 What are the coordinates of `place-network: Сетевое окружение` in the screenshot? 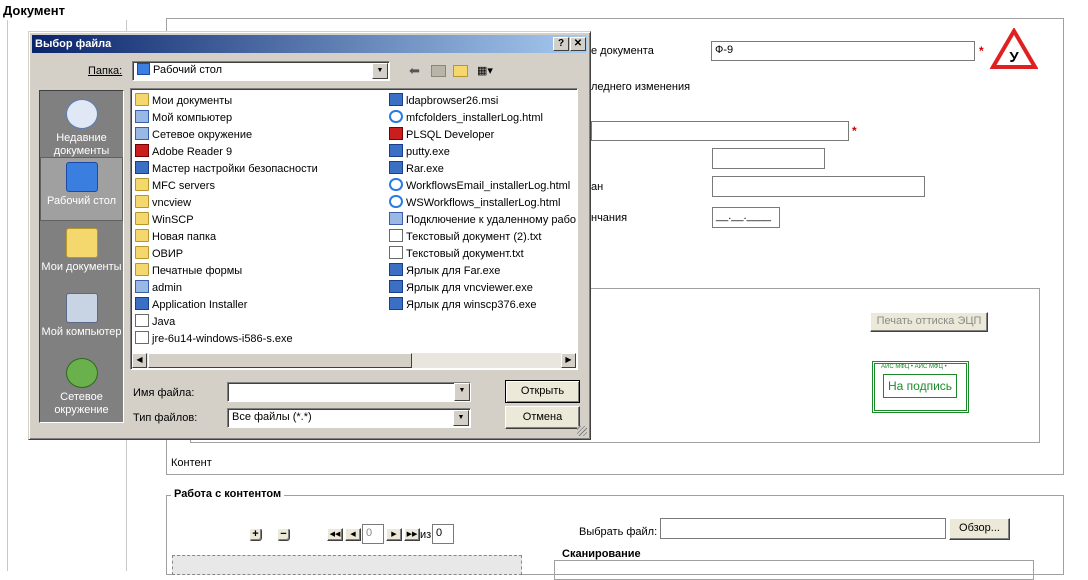 It's located at (81, 386).